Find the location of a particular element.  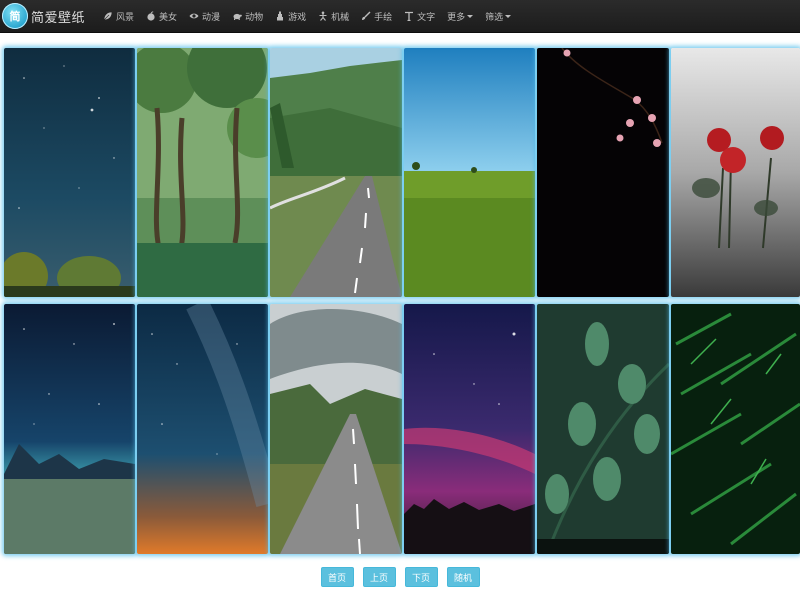

more-label: 更多 is located at coordinates (456, 17).